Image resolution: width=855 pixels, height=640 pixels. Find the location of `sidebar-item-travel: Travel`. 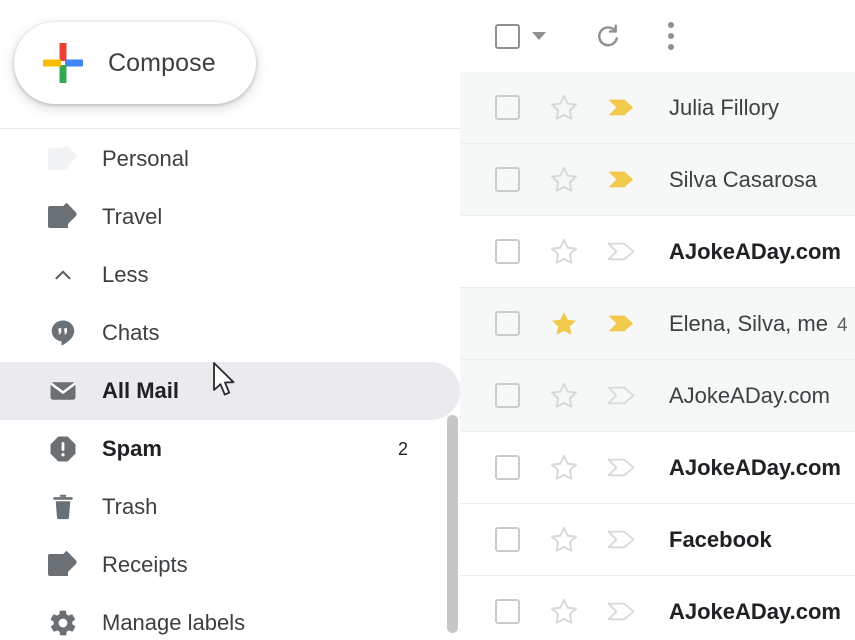

sidebar-item-travel: Travel is located at coordinates (230, 217).